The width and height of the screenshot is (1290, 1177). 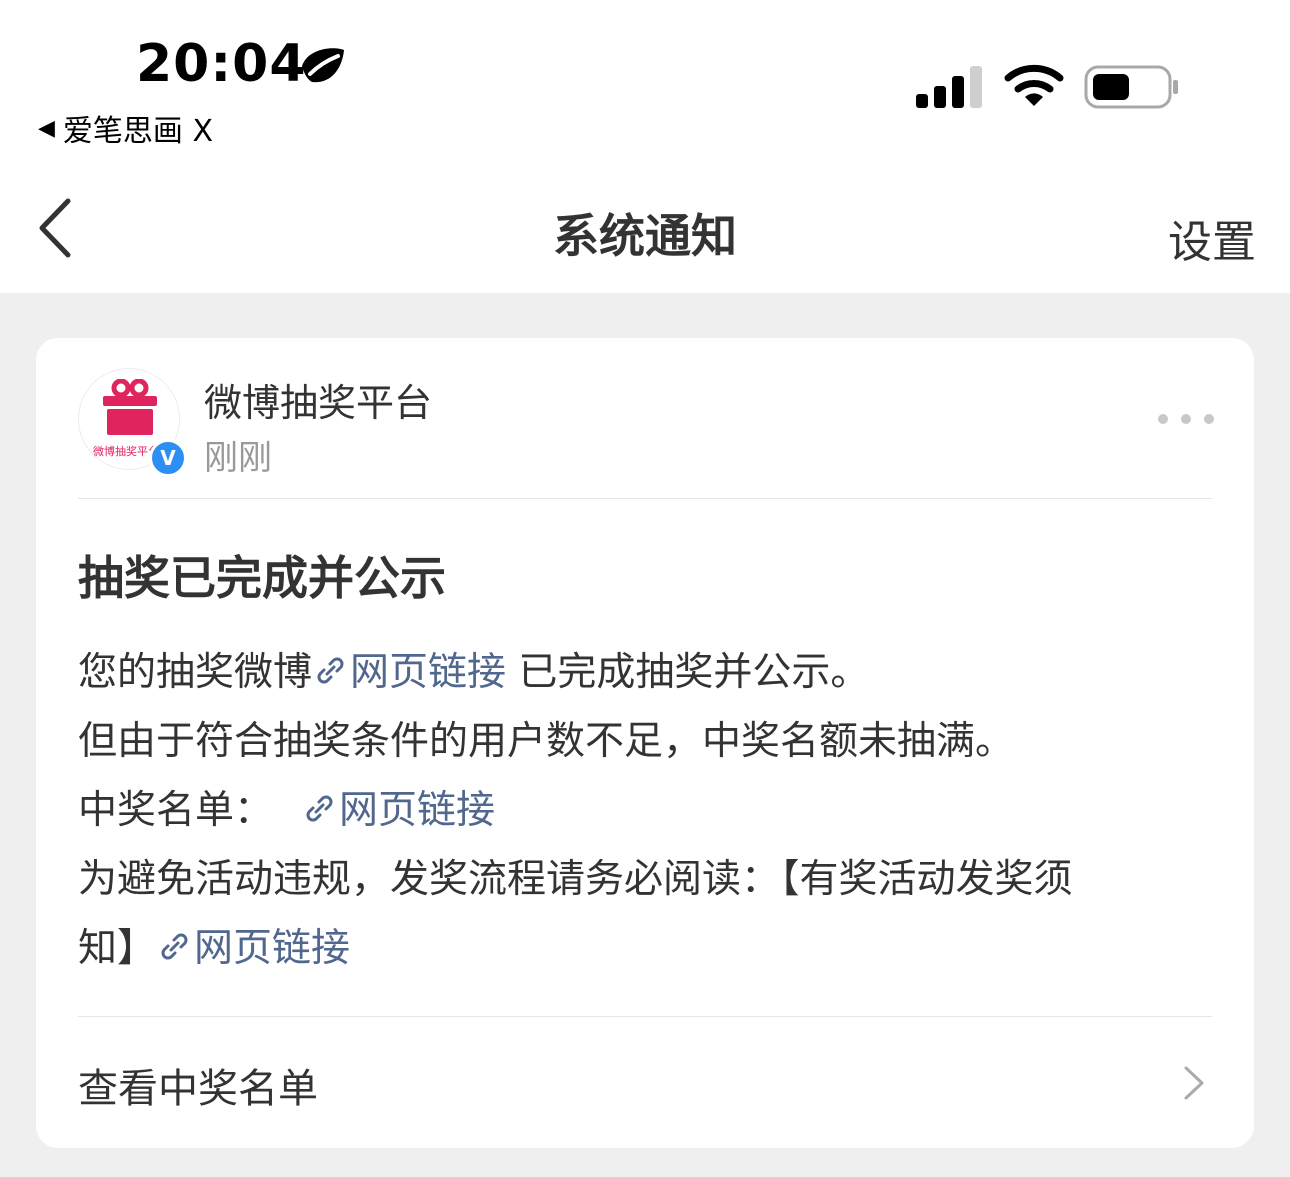 I want to click on focus-mode-icon, so click(x=323, y=65).